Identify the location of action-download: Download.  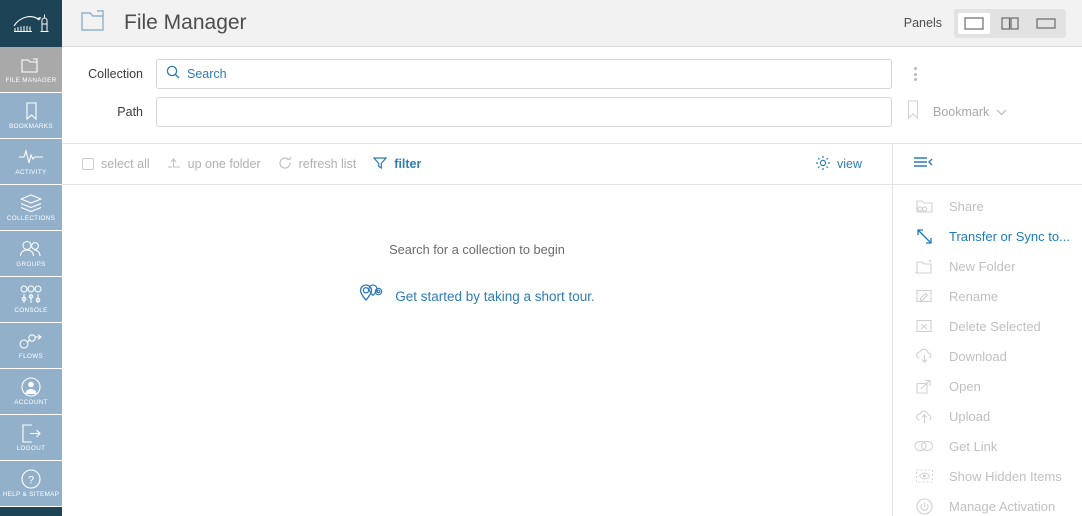
(987, 356).